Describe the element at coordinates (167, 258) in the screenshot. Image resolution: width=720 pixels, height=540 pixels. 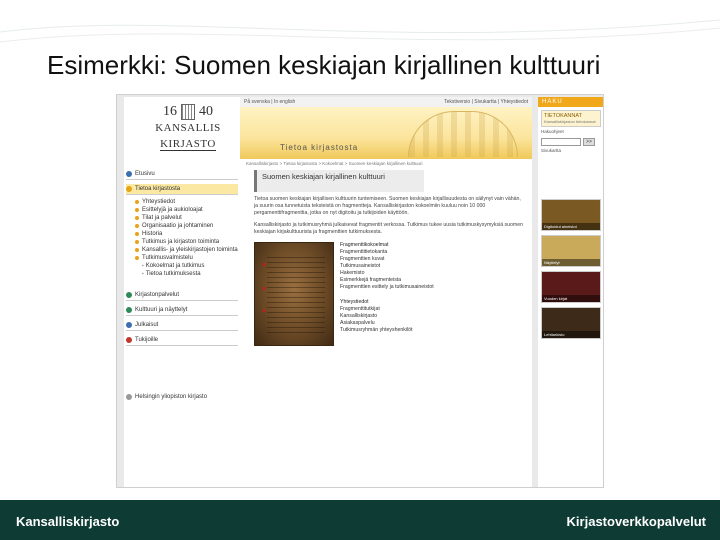
I see `sidebar-item-label: Tutkimusvalmistelu` at that location.